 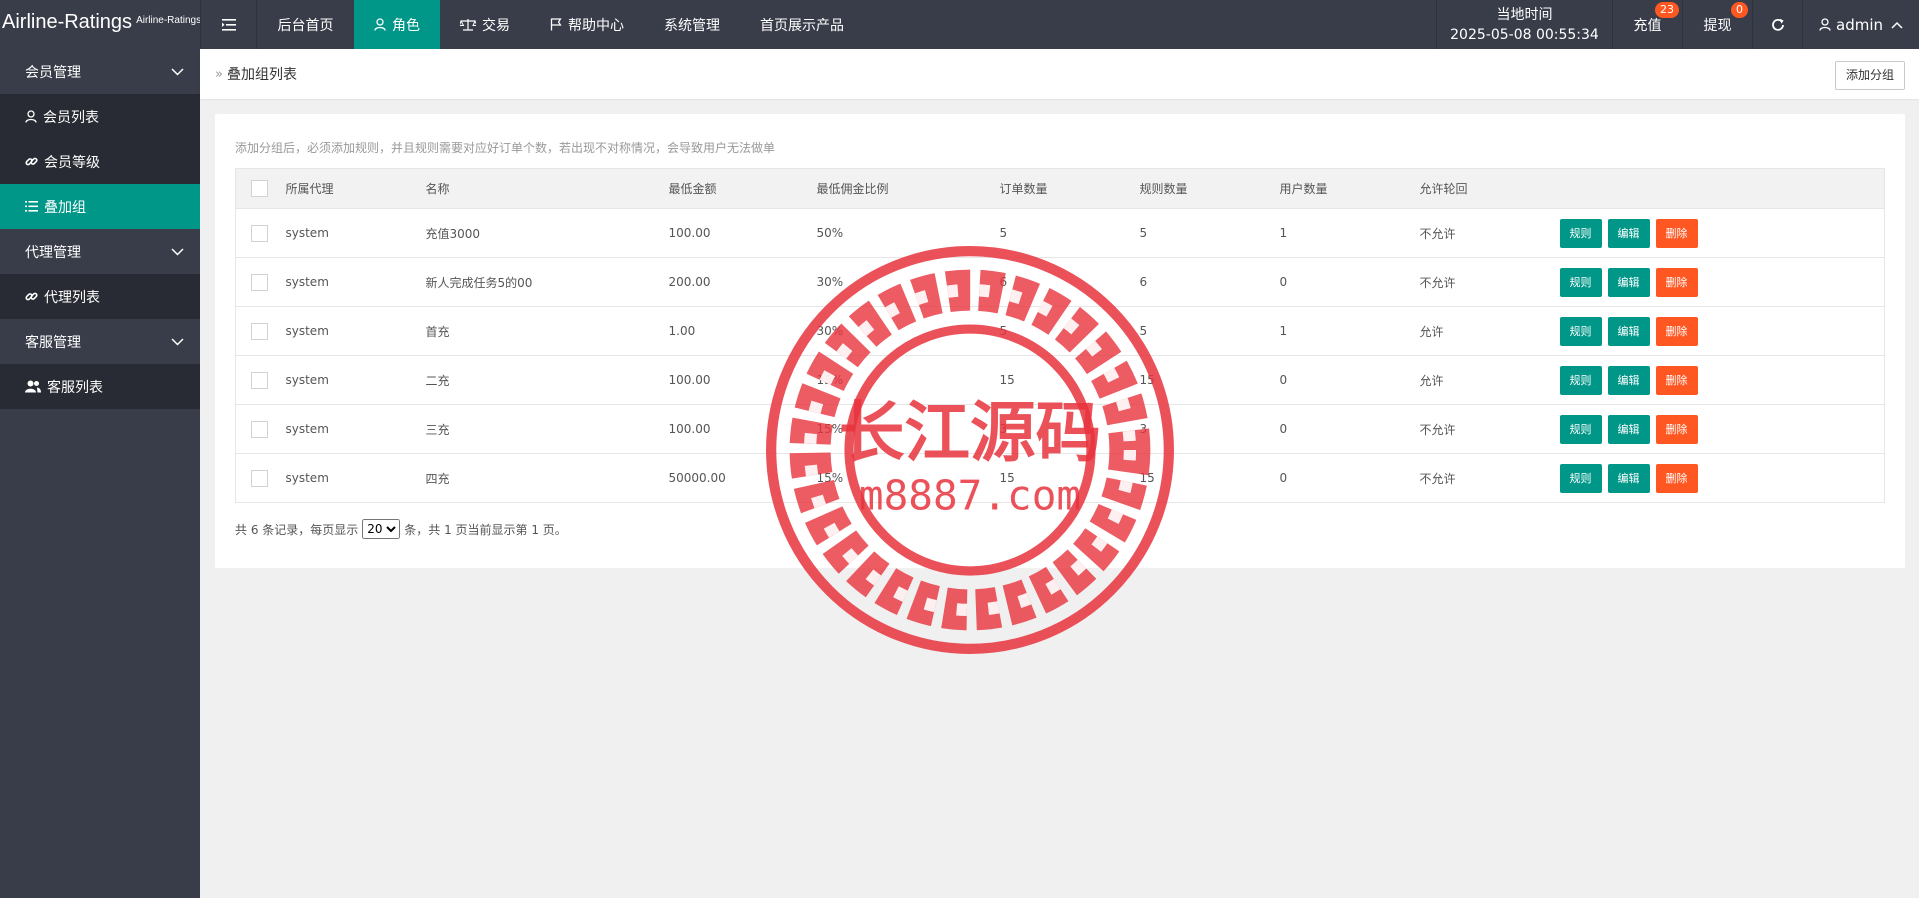 What do you see at coordinates (437, 478) in the screenshot?
I see `cell-name: 四充` at bounding box center [437, 478].